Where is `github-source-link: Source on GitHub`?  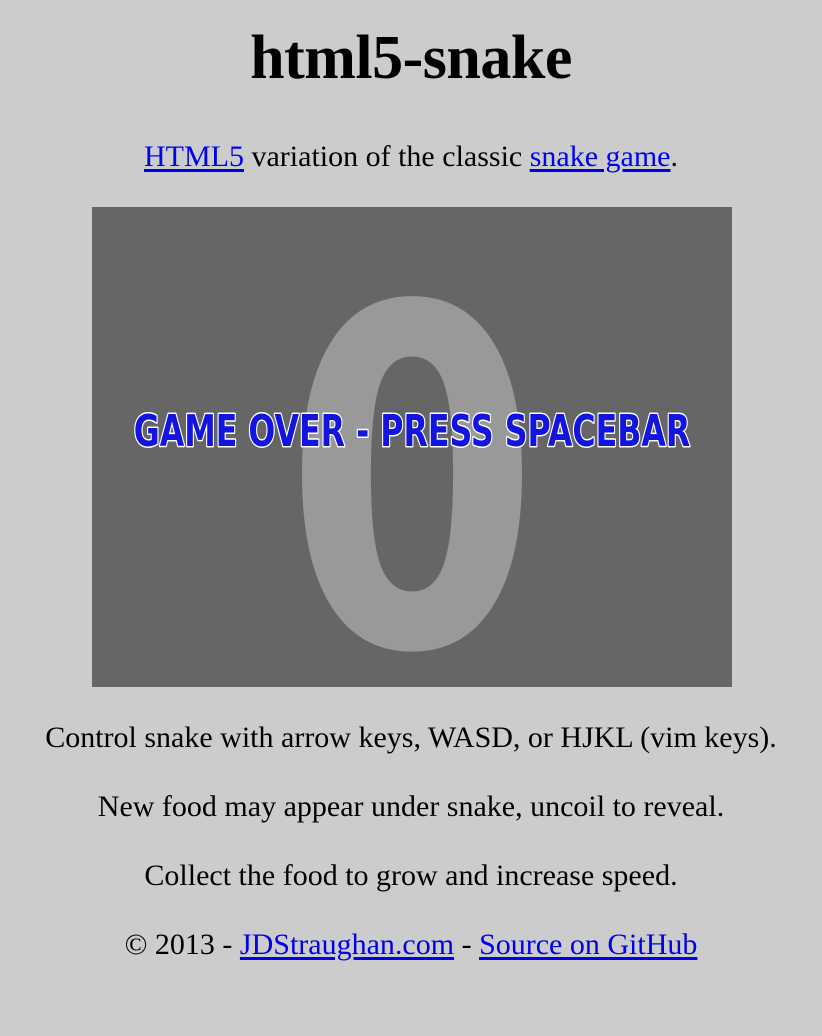
github-source-link: Source on GitHub is located at coordinates (588, 944).